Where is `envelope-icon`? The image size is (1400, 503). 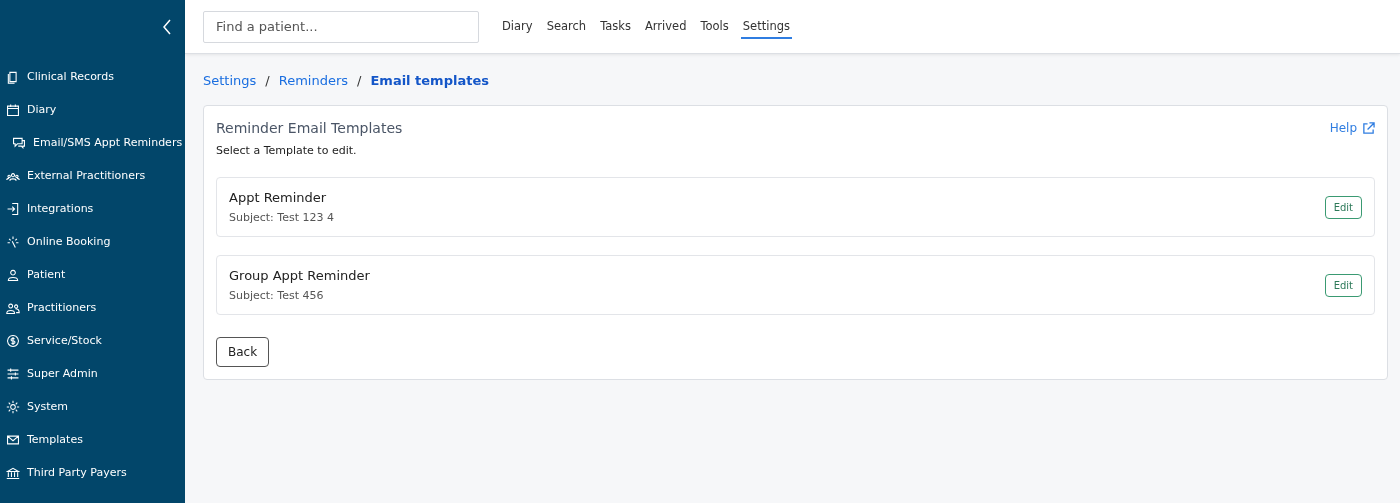
envelope-icon is located at coordinates (13, 439).